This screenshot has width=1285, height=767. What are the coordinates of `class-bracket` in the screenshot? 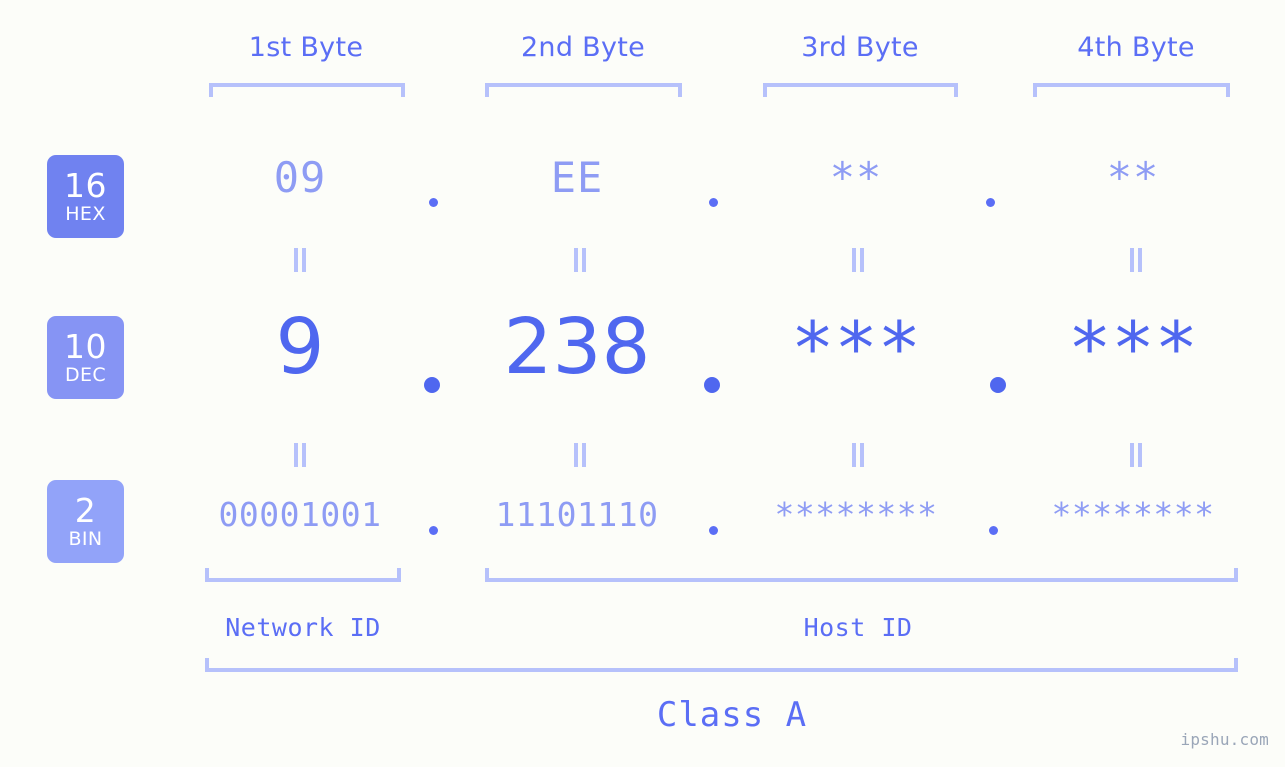 It's located at (721, 665).